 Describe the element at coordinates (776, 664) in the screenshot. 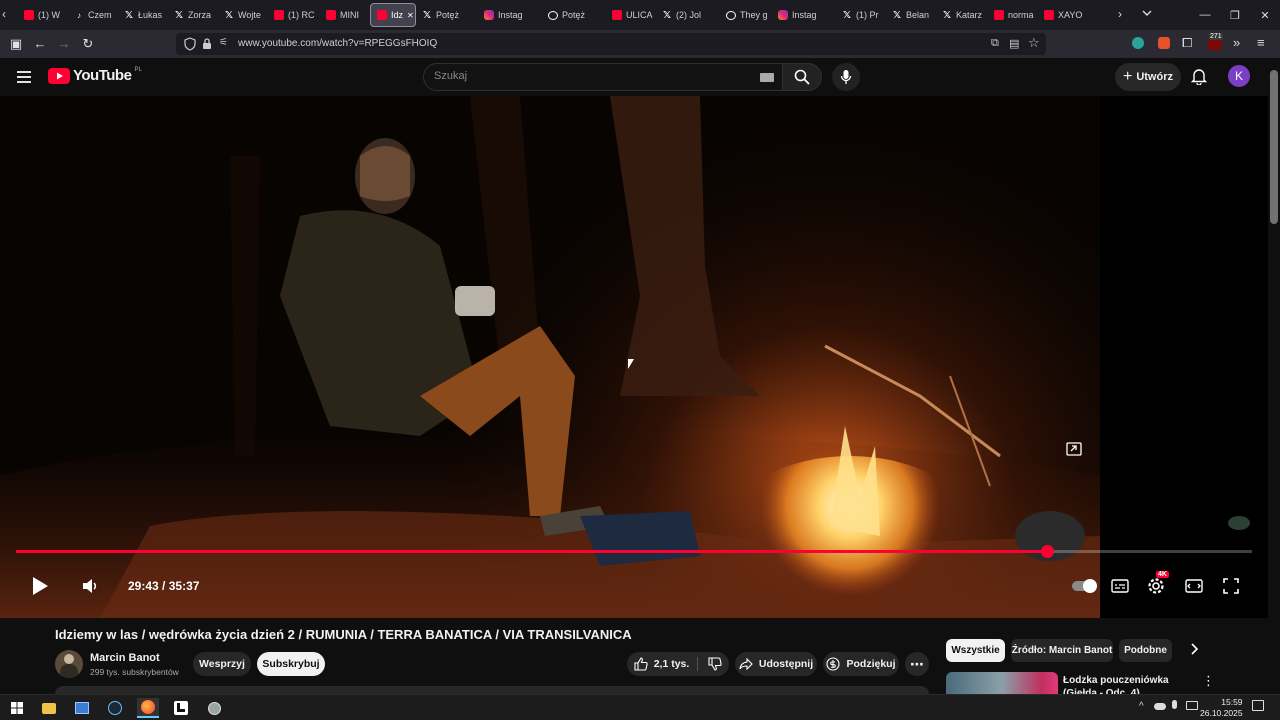

I see `share-button: Udostępnij` at that location.